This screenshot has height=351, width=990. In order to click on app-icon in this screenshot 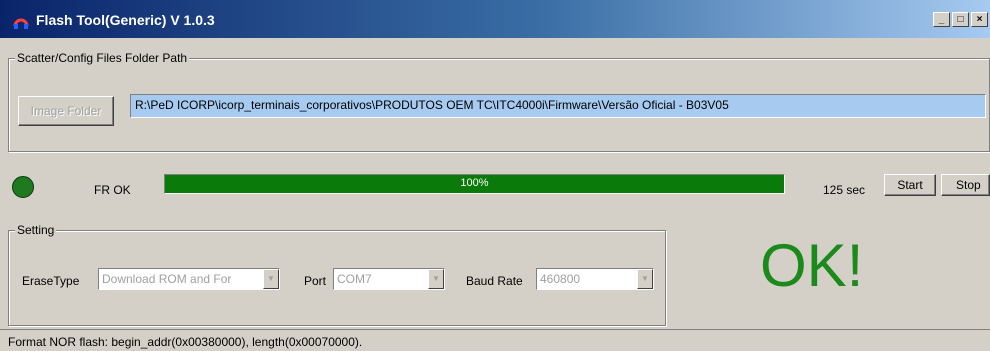, I will do `click(21, 23)`.